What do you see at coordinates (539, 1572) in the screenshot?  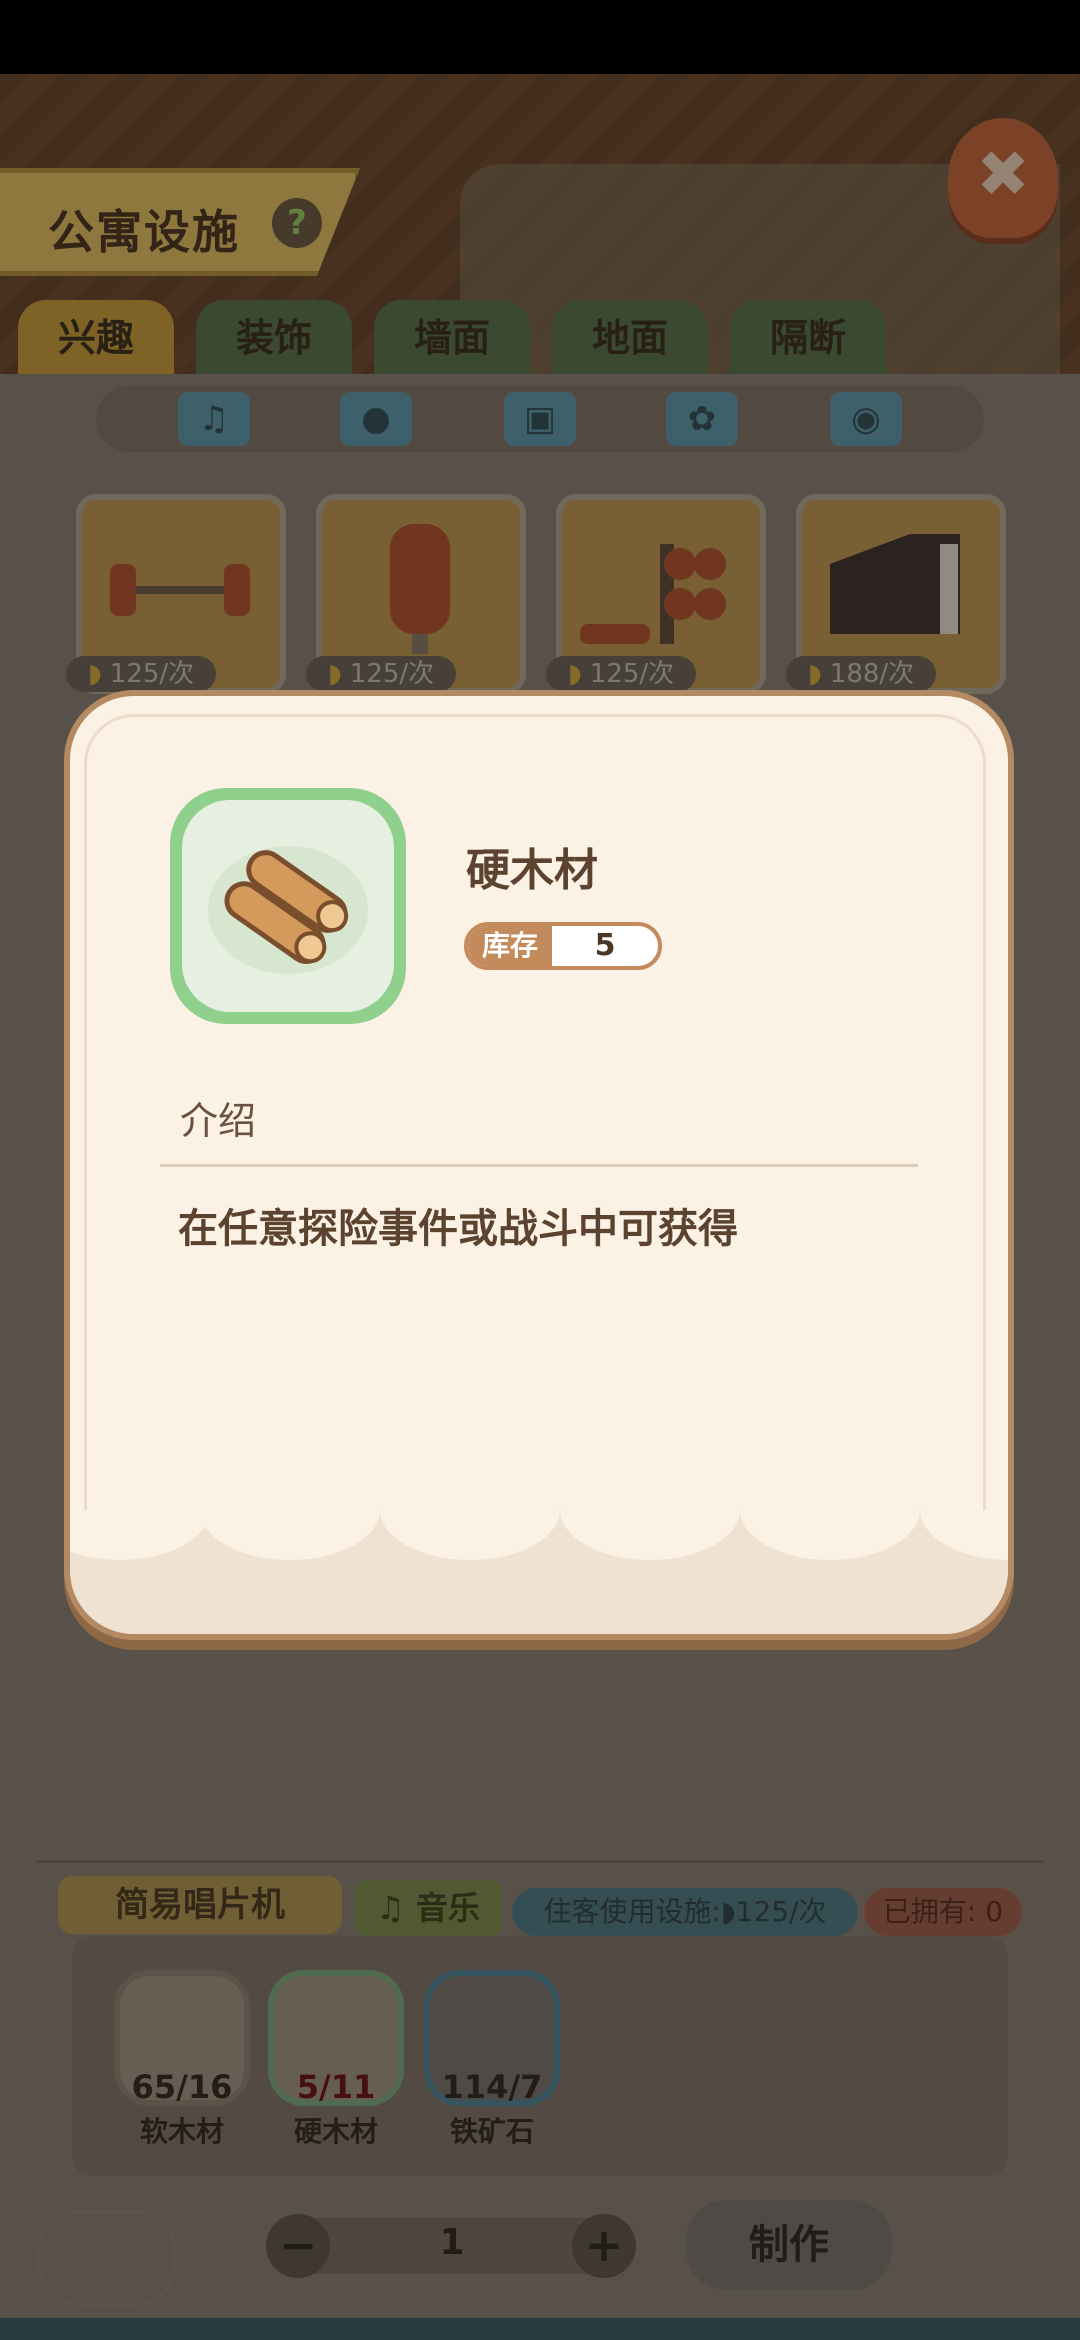 I see `popup-bottom-decoration` at bounding box center [539, 1572].